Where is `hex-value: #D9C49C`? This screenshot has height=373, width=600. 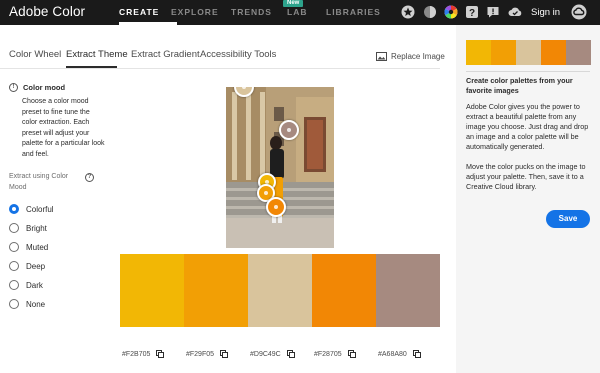 hex-value: #D9C49C is located at coordinates (265, 354).